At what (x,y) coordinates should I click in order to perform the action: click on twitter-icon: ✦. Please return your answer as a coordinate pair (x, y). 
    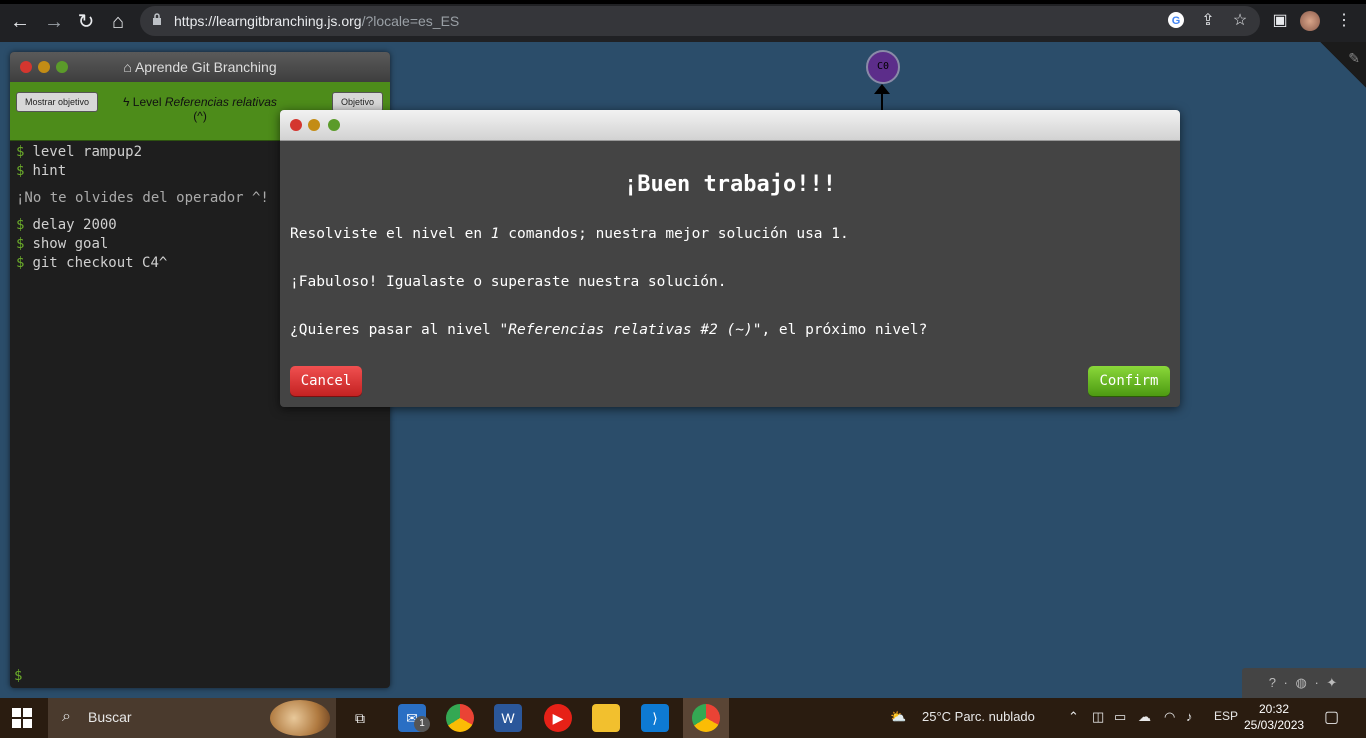
    Looking at the image, I should click on (1332, 682).